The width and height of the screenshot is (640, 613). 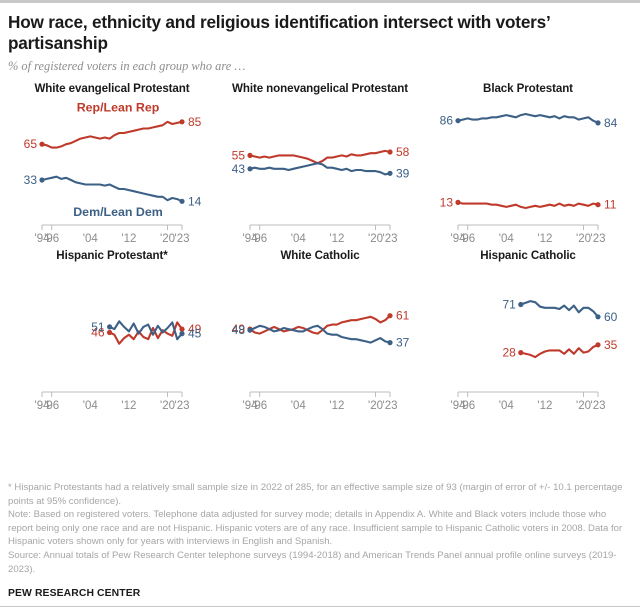 What do you see at coordinates (239, 169) in the screenshot?
I see `democrat-start-value: 43` at bounding box center [239, 169].